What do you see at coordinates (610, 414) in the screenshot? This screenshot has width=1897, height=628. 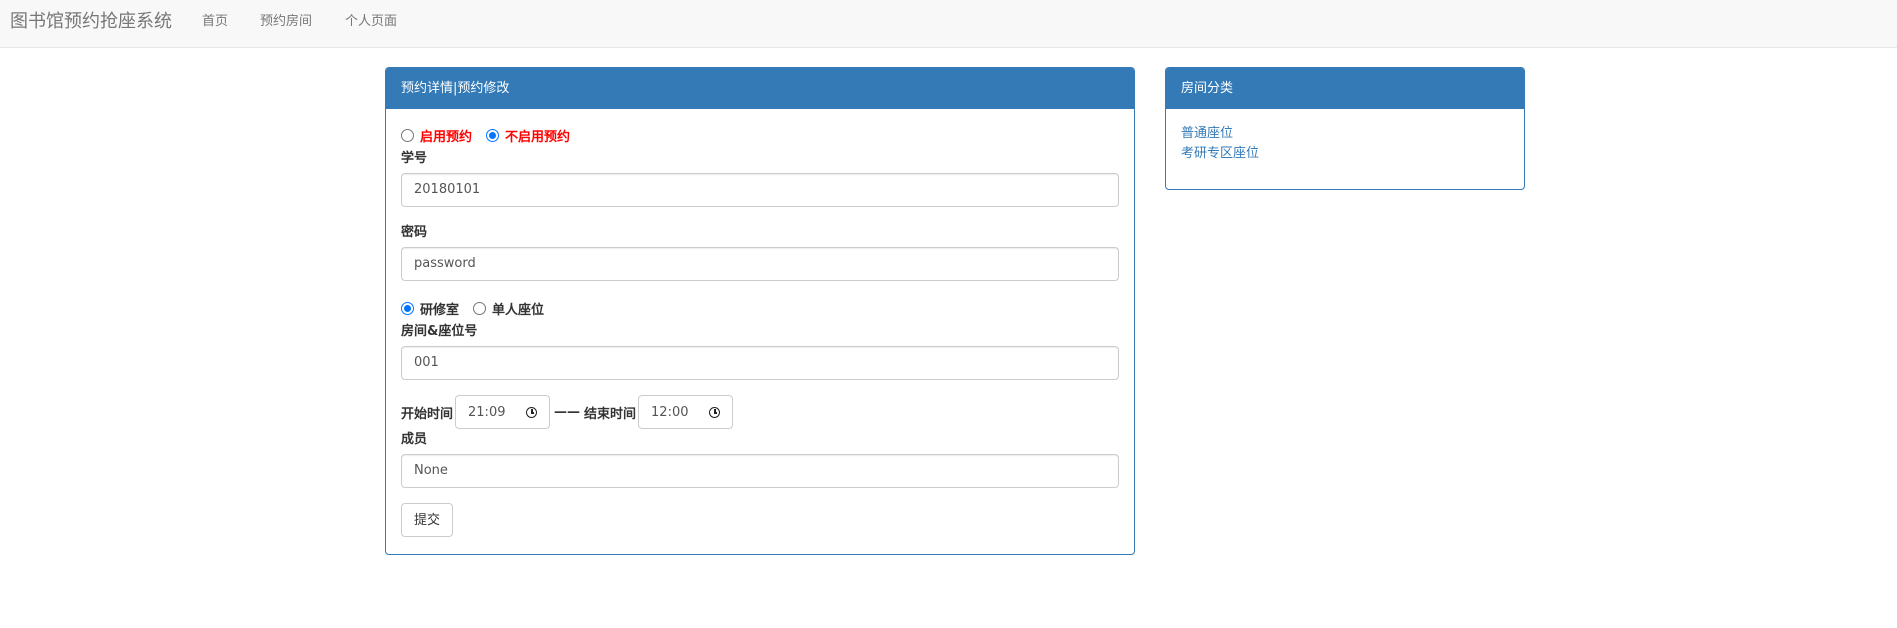 I see `end-time-label: 结束时间` at bounding box center [610, 414].